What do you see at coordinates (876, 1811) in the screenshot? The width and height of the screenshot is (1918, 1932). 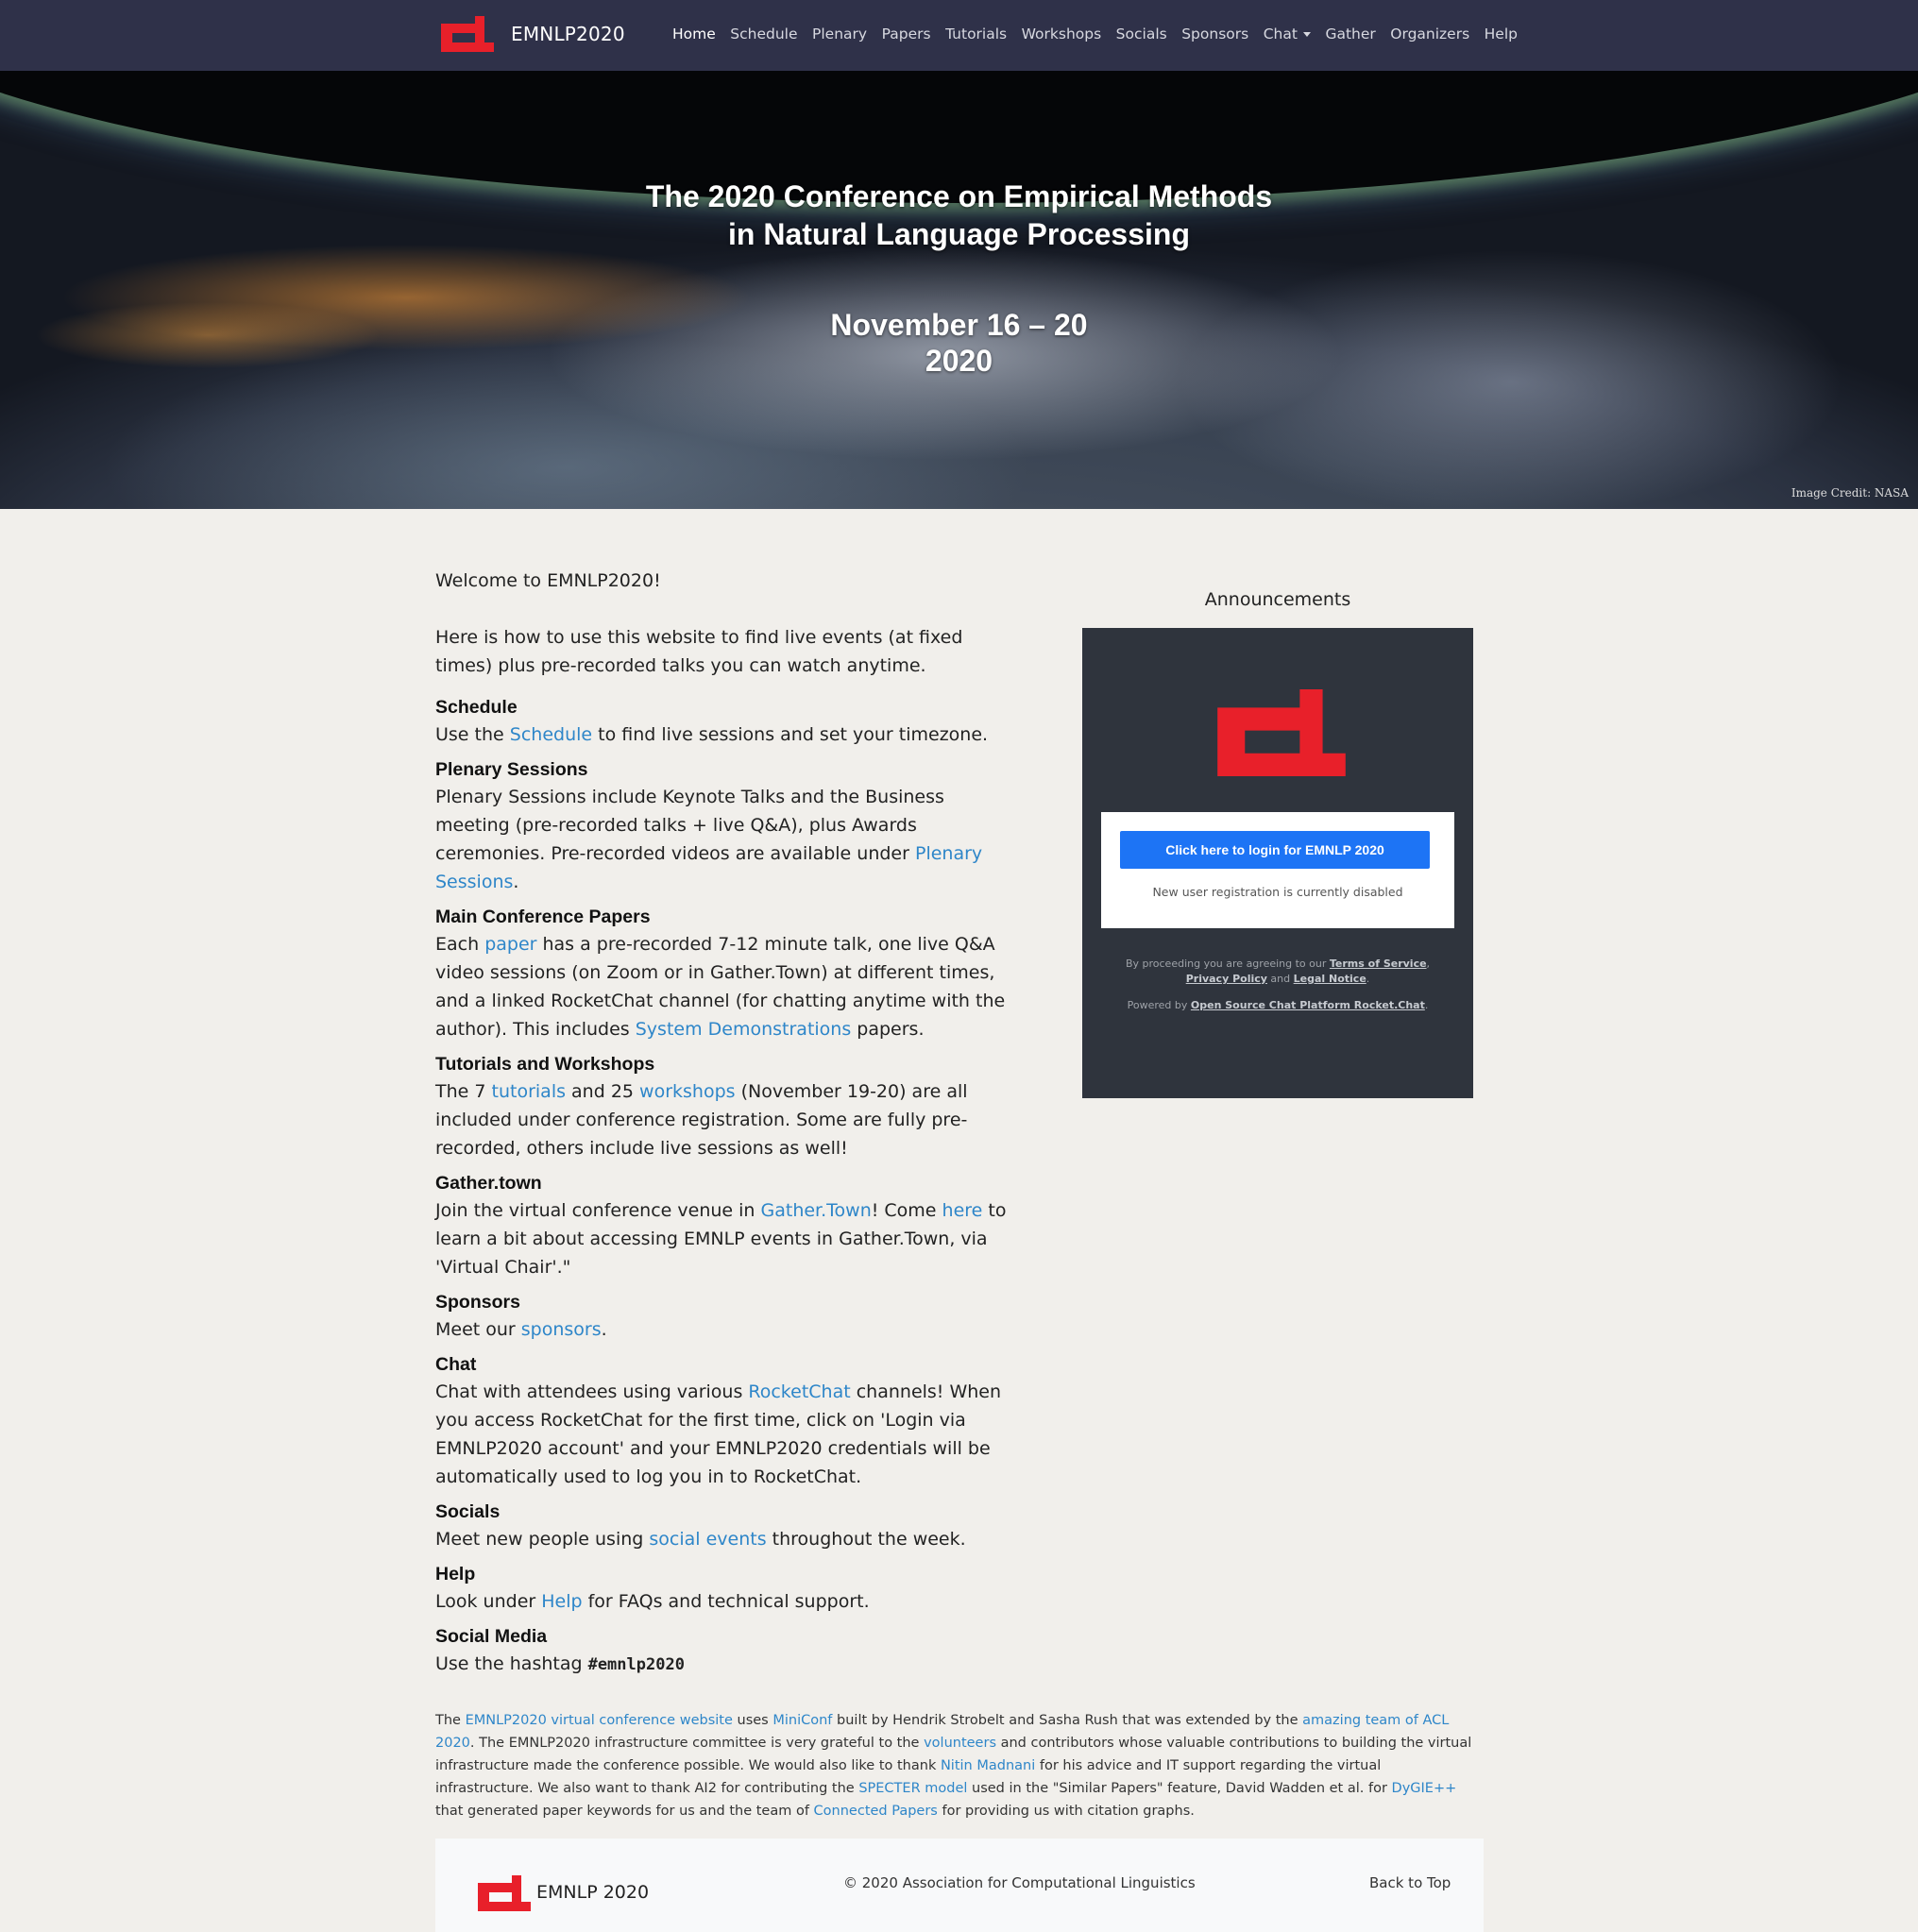 I see `connected-papers-link: Connected Papers` at bounding box center [876, 1811].